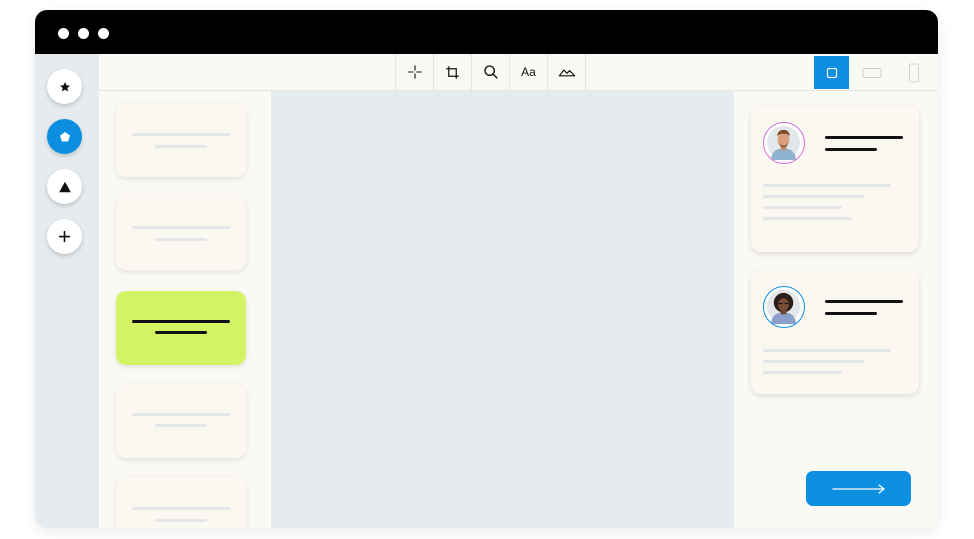 The image size is (974, 539). I want to click on move-crosshair-icon, so click(414, 72).